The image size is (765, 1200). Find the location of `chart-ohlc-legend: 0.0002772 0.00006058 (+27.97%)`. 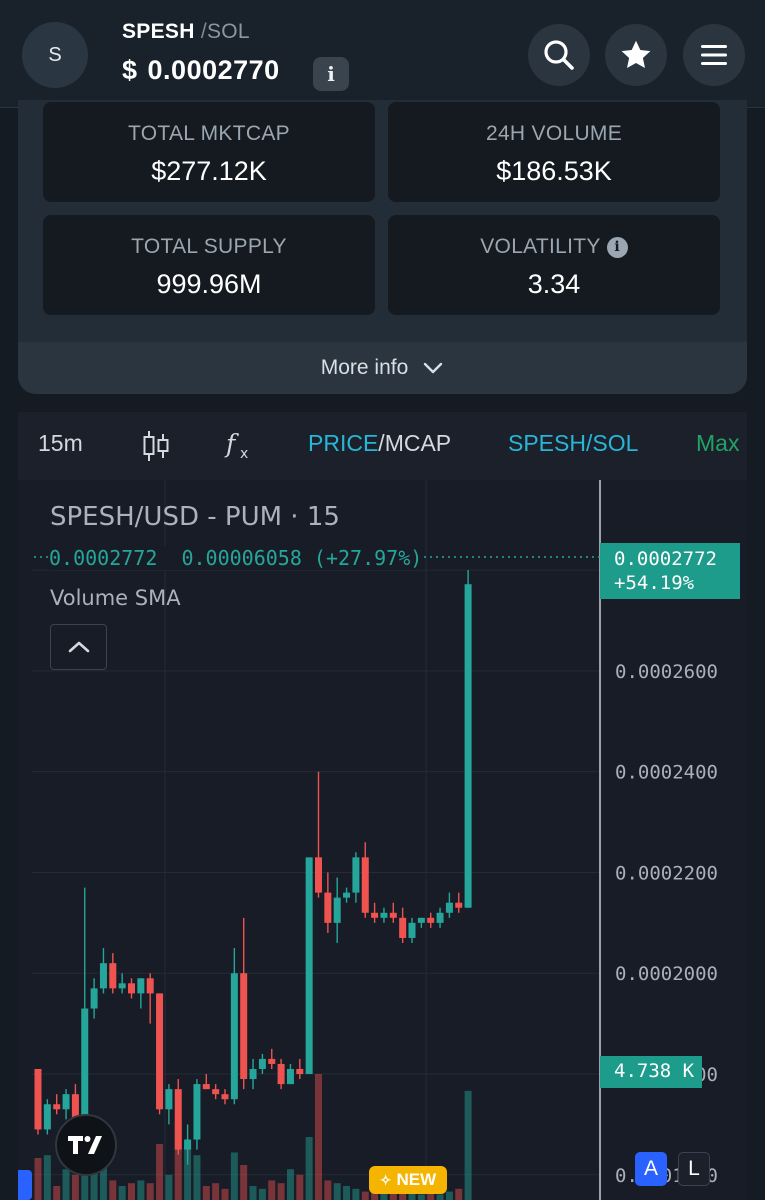

chart-ohlc-legend: 0.0002772 0.00006058 (+27.97%) is located at coordinates (236, 558).